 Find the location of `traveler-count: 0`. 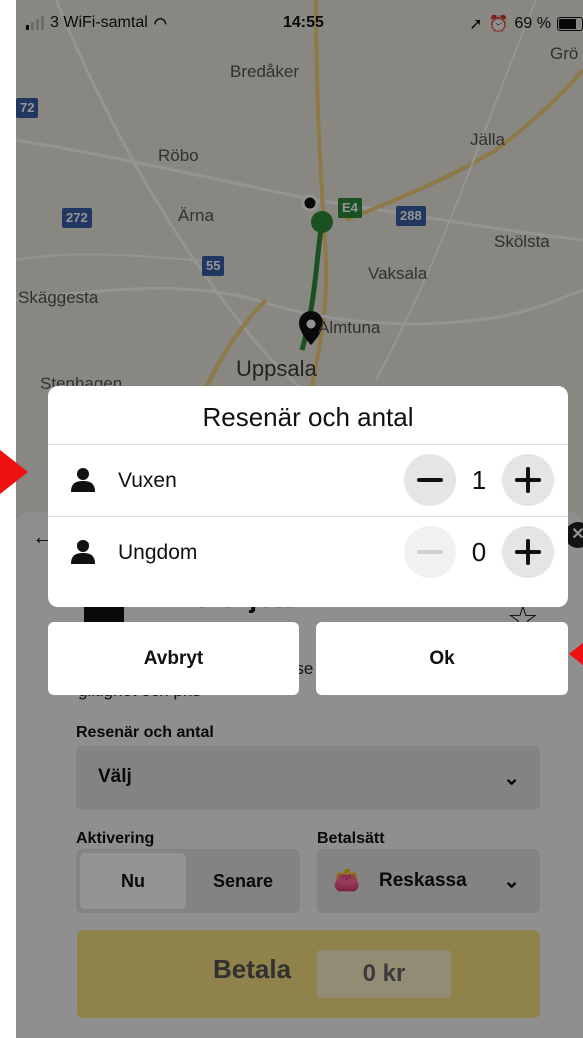

traveler-count: 0 is located at coordinates (479, 551).